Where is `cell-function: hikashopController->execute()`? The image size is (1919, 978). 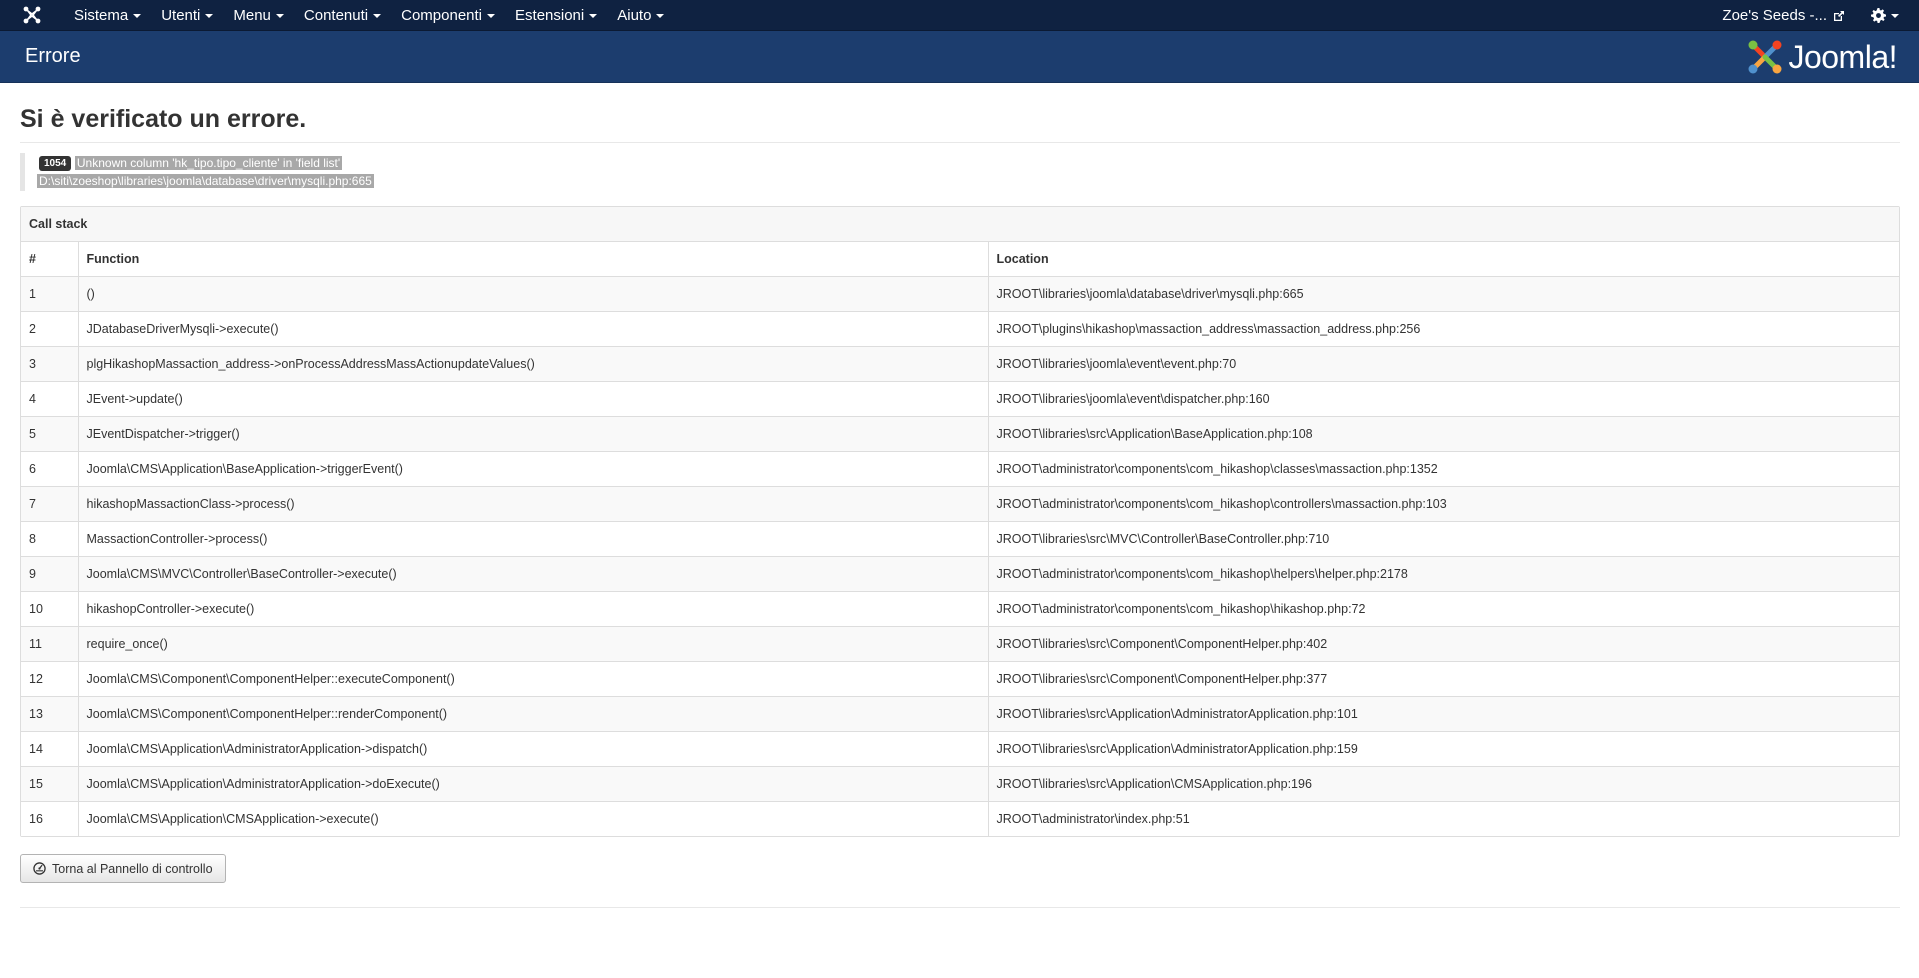 cell-function: hikashopController->execute() is located at coordinates (532, 608).